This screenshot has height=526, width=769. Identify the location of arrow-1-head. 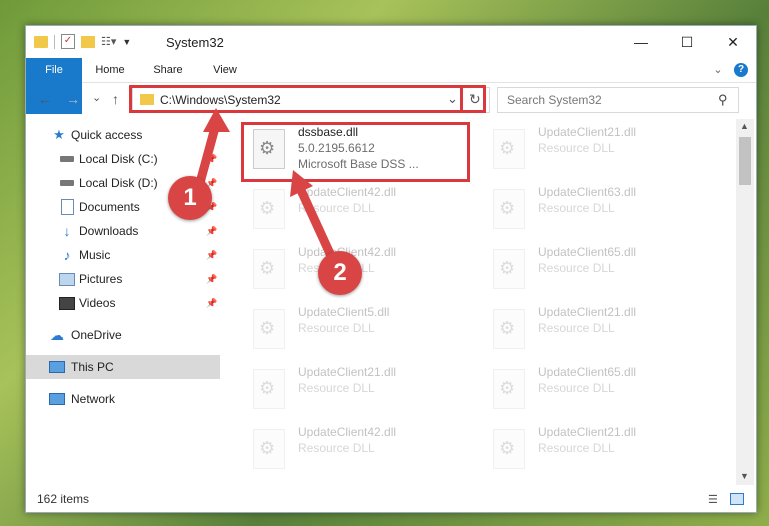
(216, 120).